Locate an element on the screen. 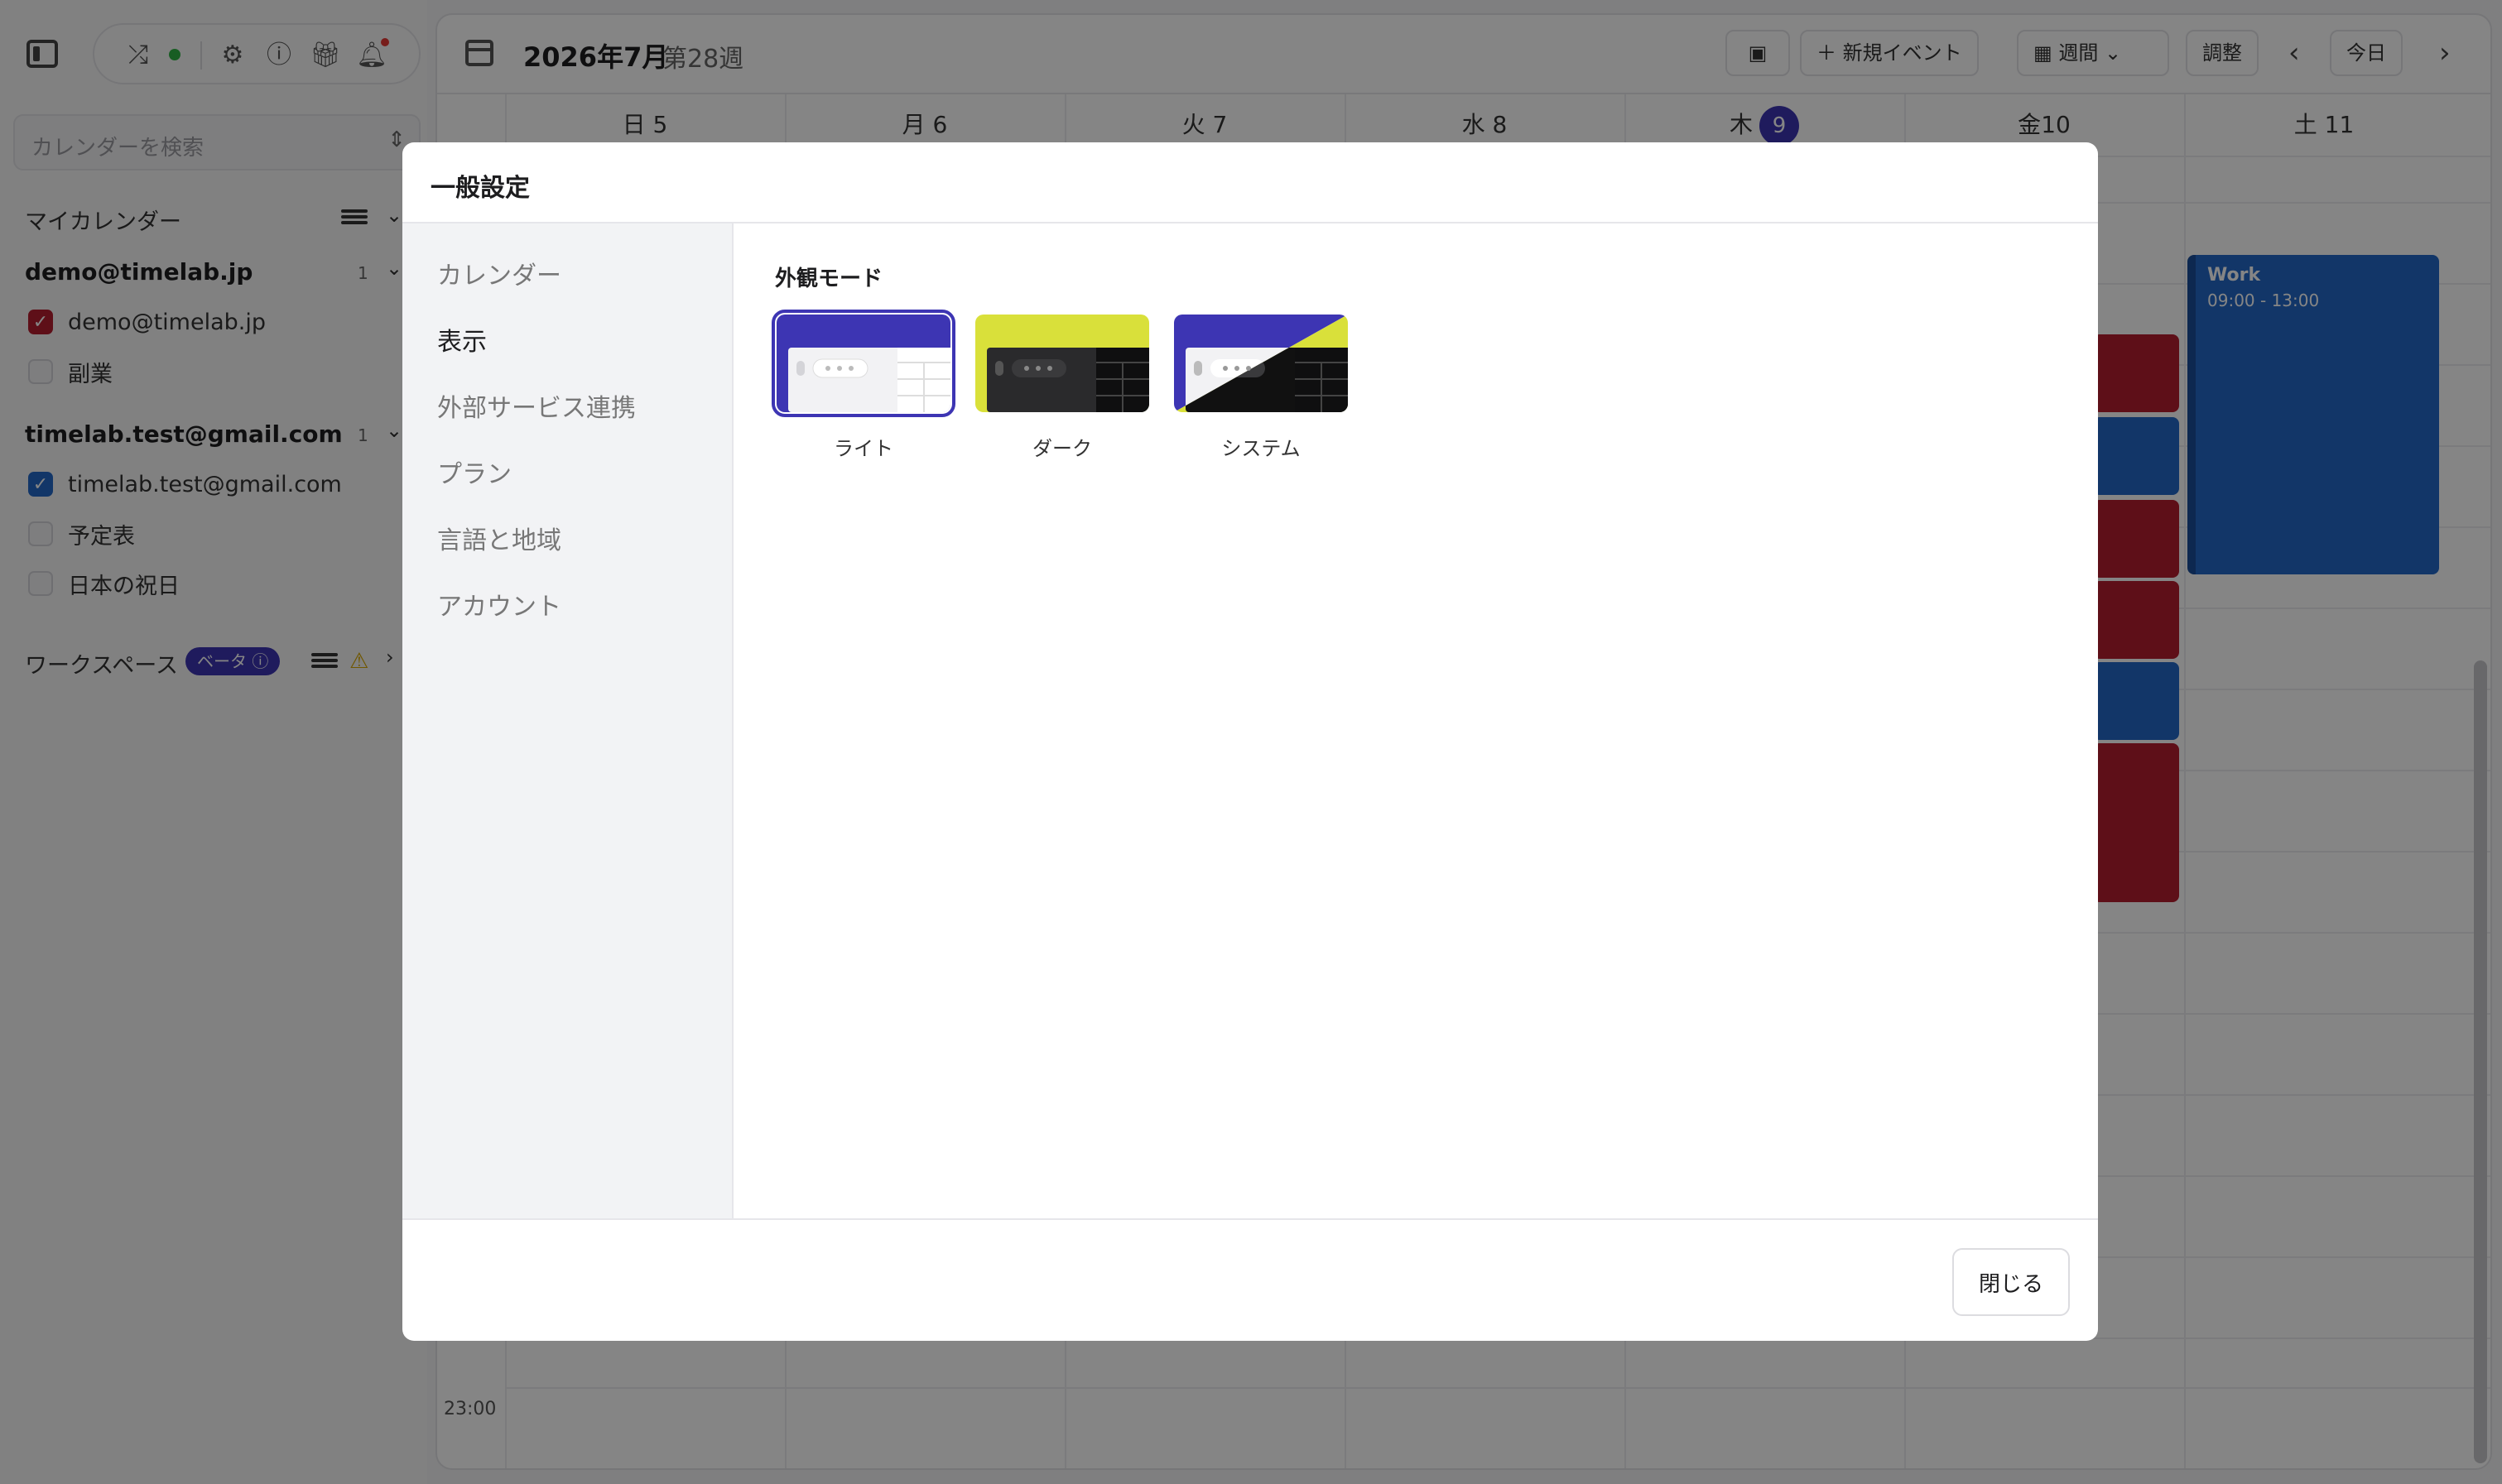 The height and width of the screenshot is (1484, 2502). close-button: 閉じる is located at coordinates (2011, 1282).